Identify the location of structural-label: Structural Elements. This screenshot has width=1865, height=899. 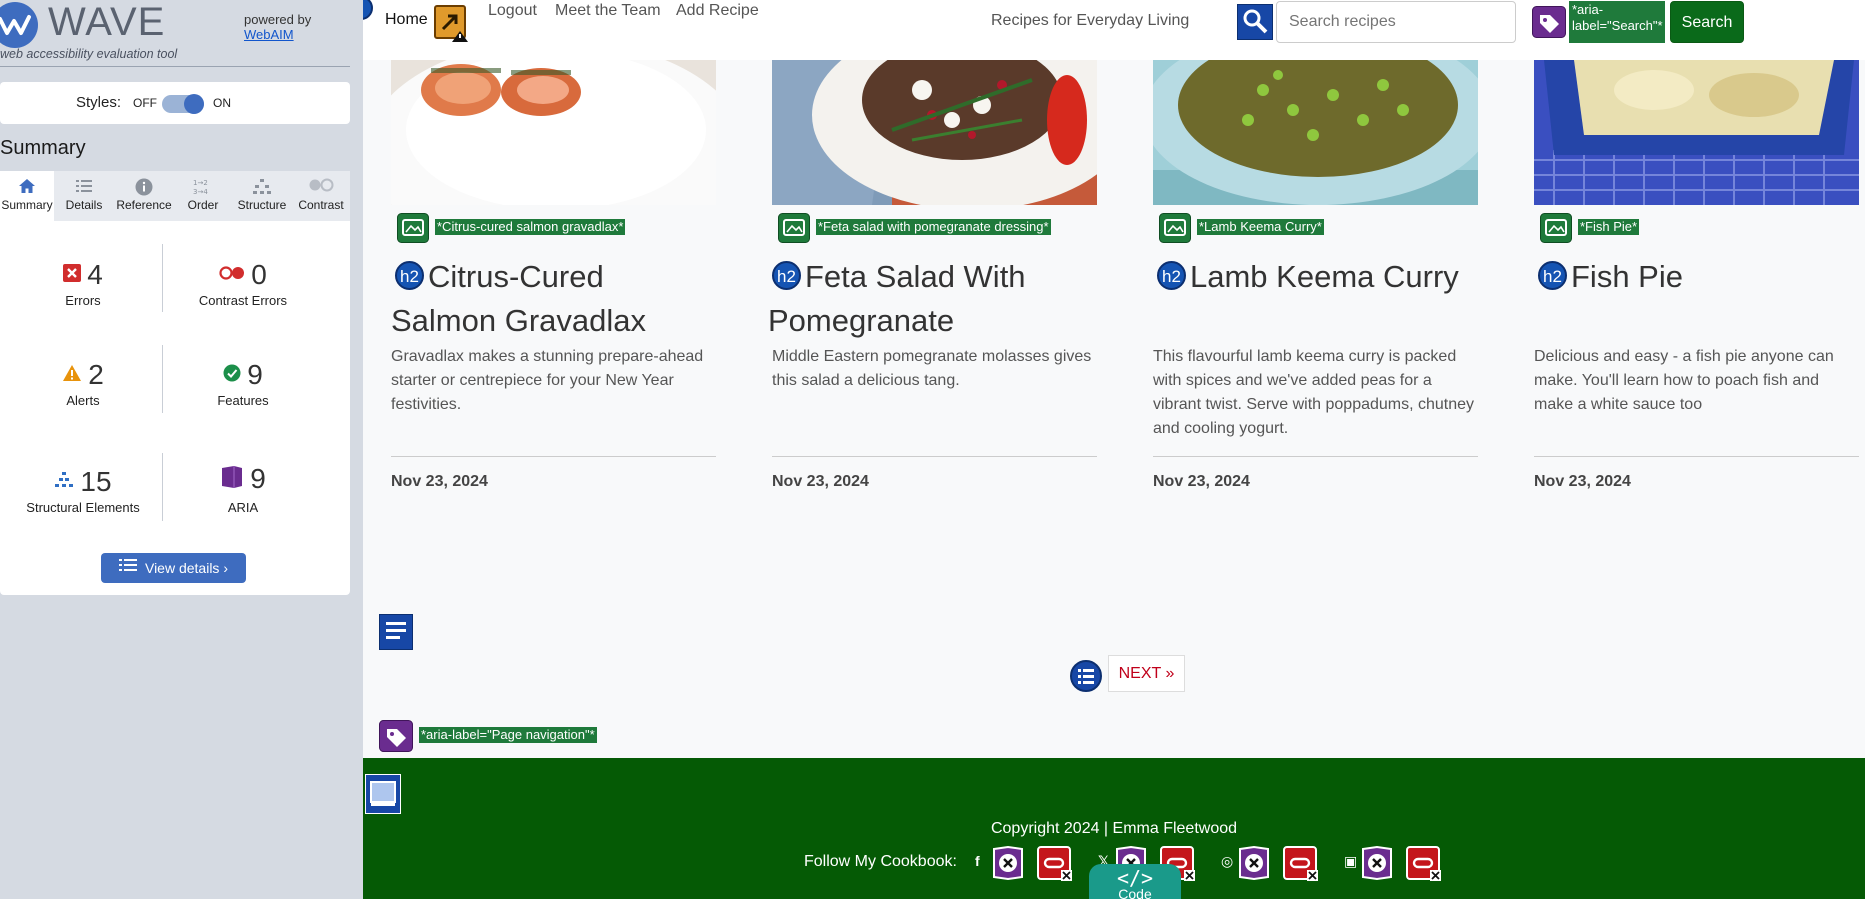
(83, 508).